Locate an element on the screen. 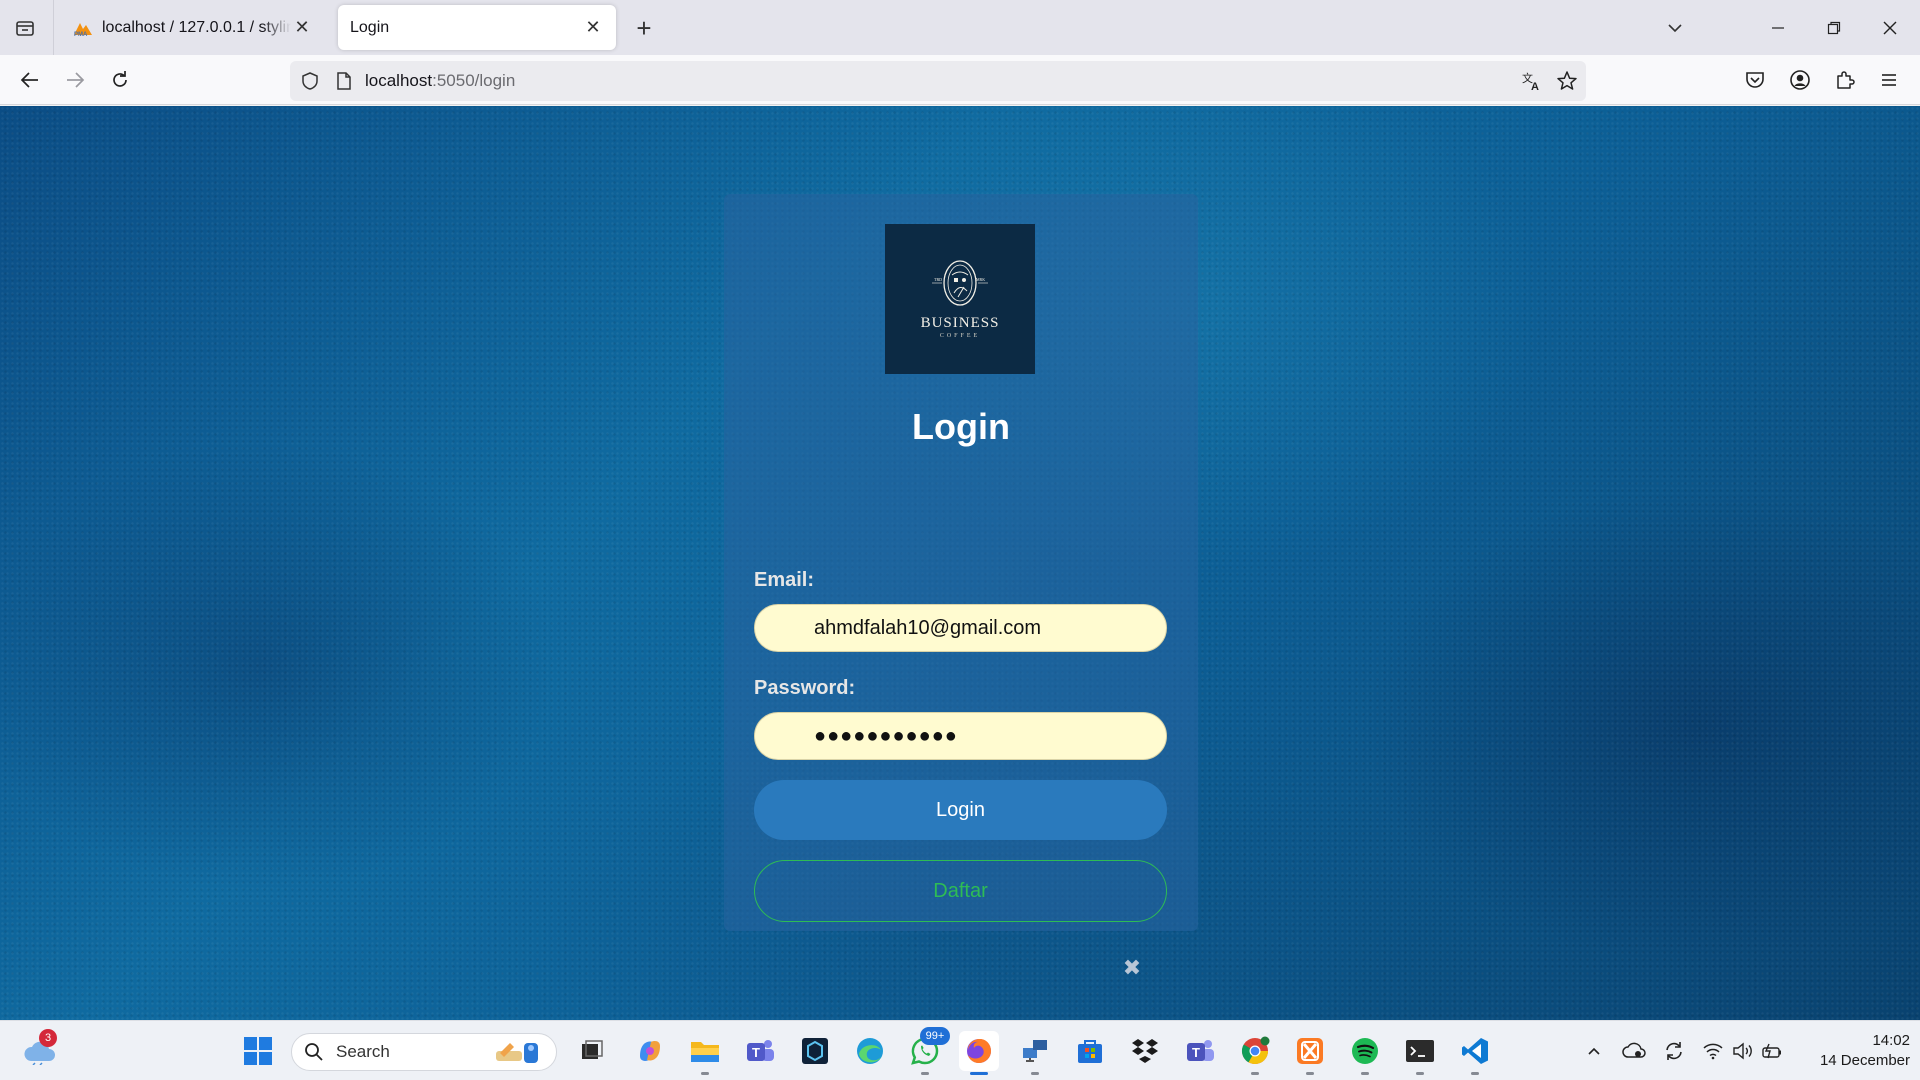  login-button: Login is located at coordinates (960, 810).